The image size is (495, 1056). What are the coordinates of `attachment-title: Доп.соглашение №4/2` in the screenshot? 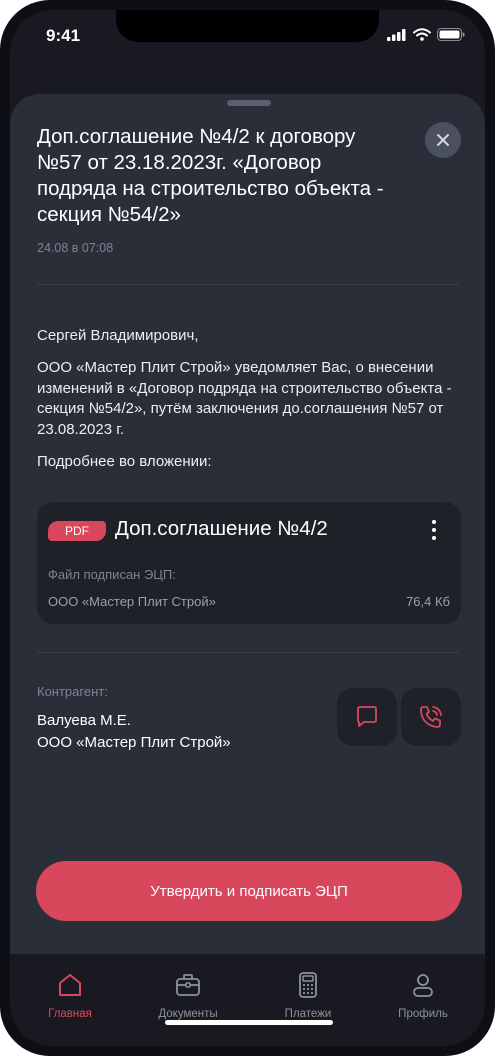 It's located at (221, 529).